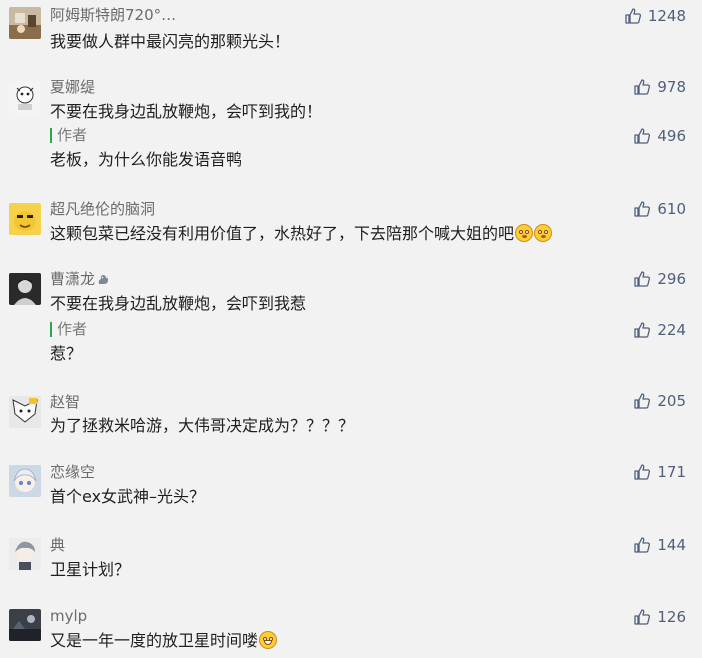 This screenshot has height=658, width=702. I want to click on comment-text: 这颗包菜已经没有利用价值了，水热好了，下去陪那个喊大姐的吧, so click(301, 234).